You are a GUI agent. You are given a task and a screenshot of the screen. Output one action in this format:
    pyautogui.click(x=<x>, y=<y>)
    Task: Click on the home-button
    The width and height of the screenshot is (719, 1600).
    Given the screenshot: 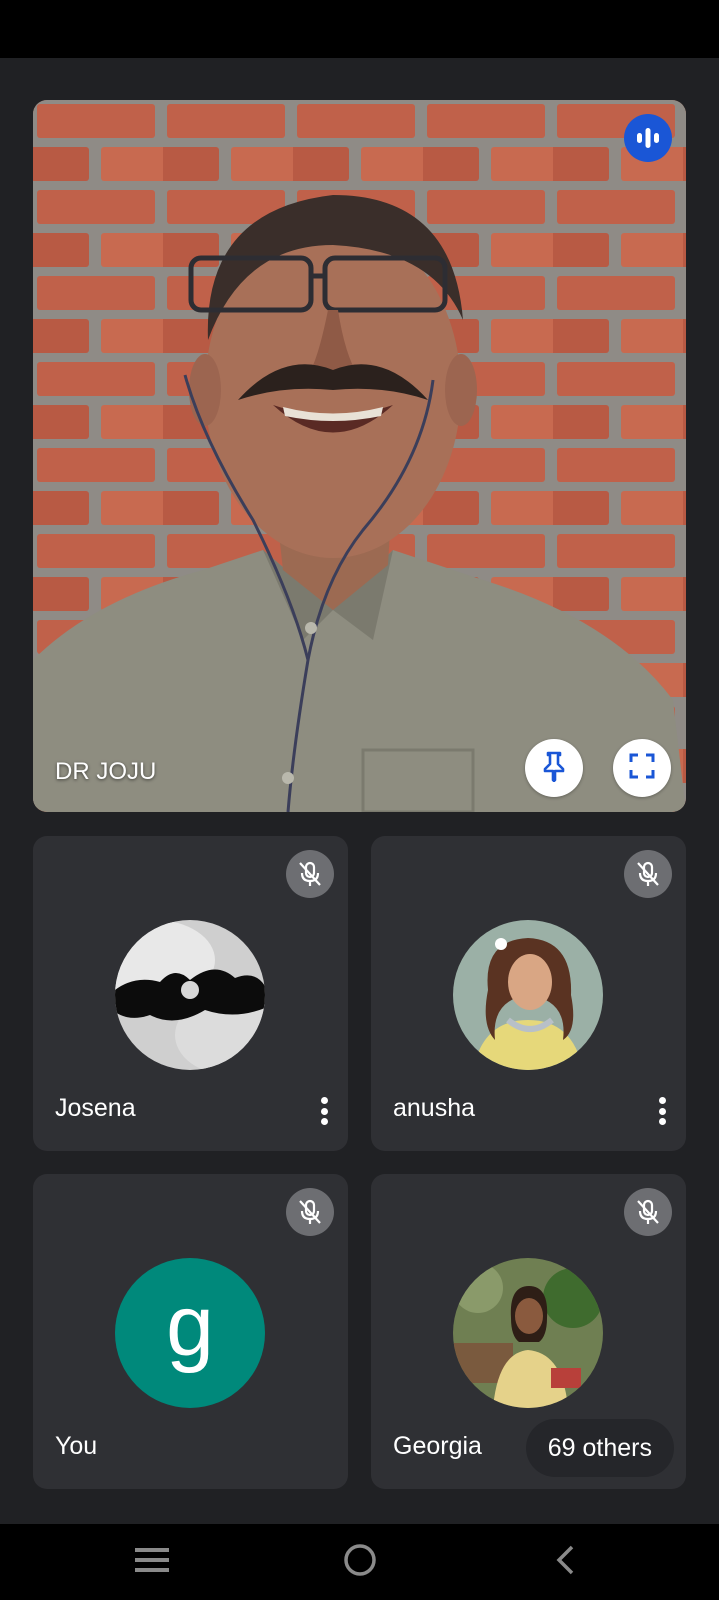 What is the action you would take?
    pyautogui.click(x=360, y=1562)
    